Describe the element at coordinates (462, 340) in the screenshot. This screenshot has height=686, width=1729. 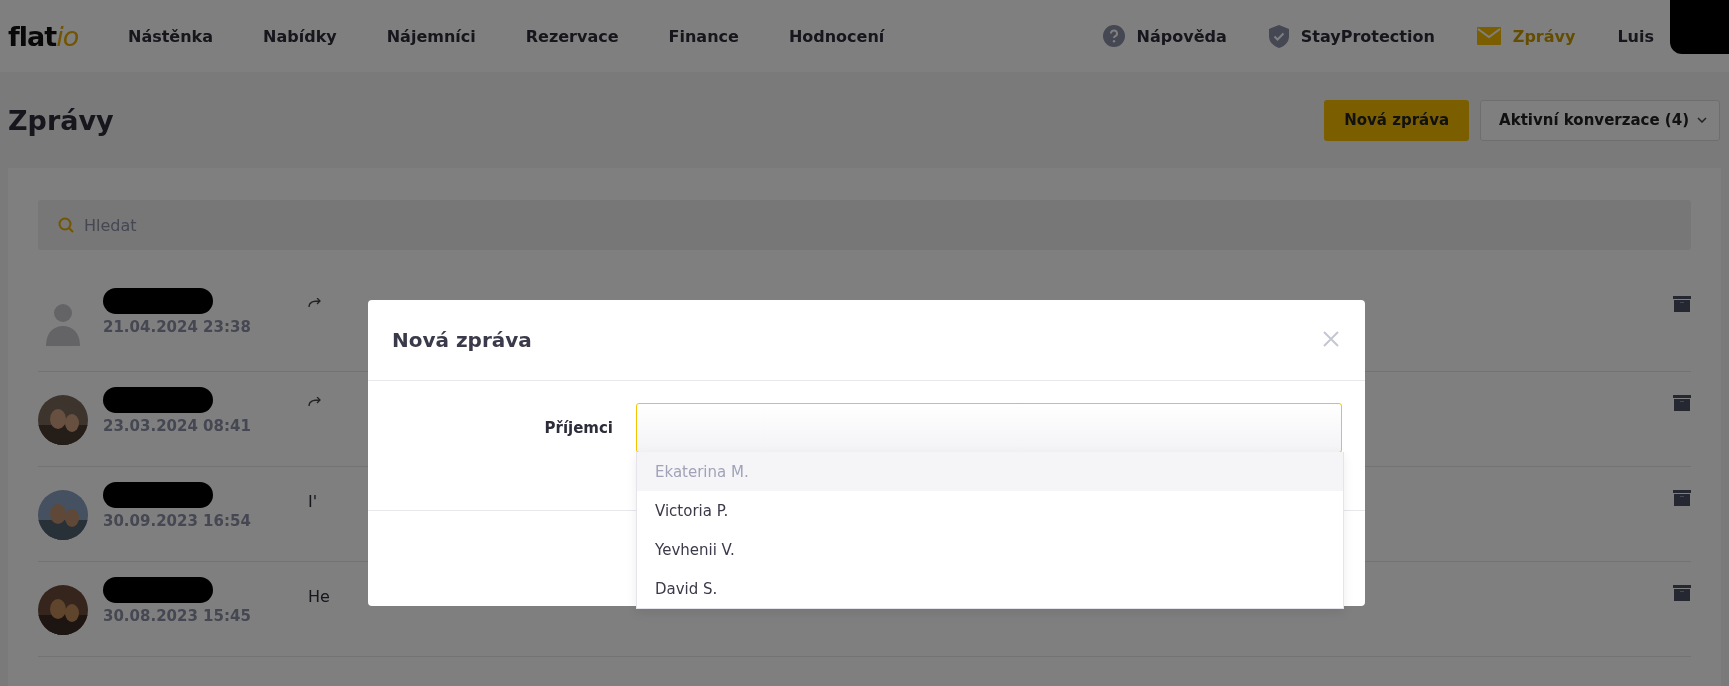
I see `modal-title: Nová zpráva` at that location.